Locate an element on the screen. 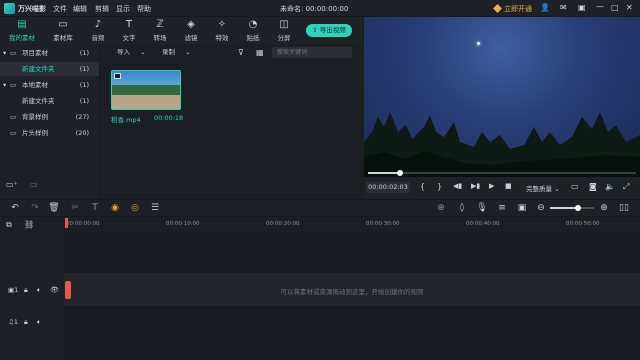 The height and width of the screenshot is (360, 640). mic-icon: 🎙 is located at coordinates (482, 208).